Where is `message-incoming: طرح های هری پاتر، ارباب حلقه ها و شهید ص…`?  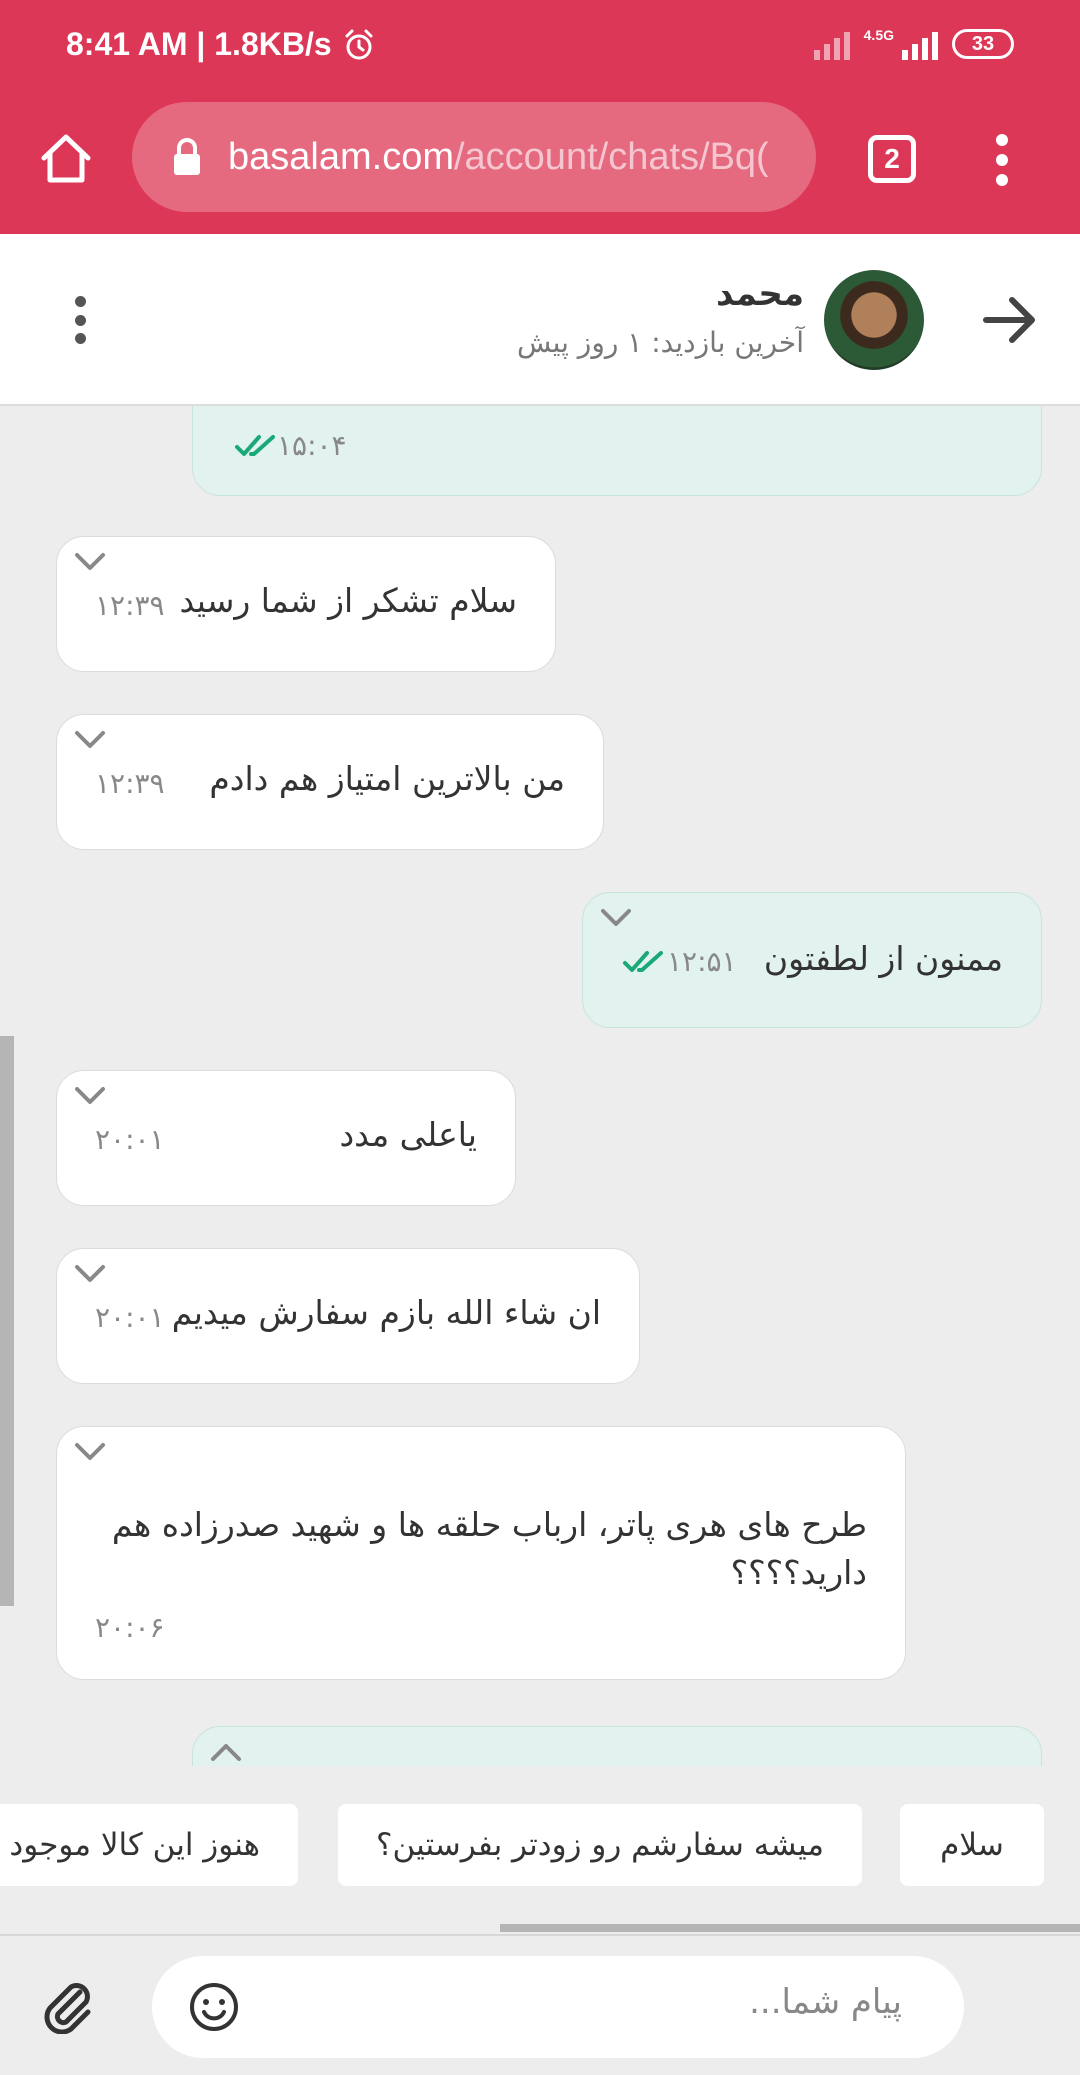
message-incoming: طرح های هری پاتر، ارباب حلقه ها و شهید ص… is located at coordinates (481, 1553).